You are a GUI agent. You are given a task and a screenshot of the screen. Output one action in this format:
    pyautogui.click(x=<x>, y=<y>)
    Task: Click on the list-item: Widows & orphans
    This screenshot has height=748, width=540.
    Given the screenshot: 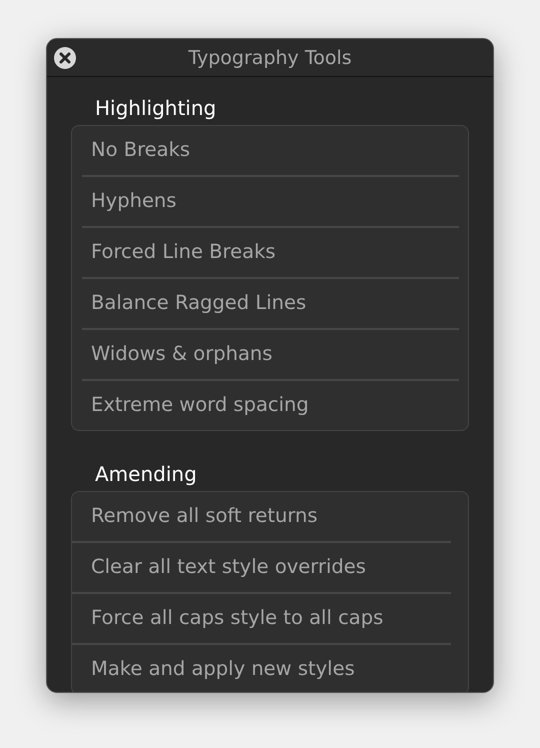 What is the action you would take?
    pyautogui.click(x=270, y=354)
    